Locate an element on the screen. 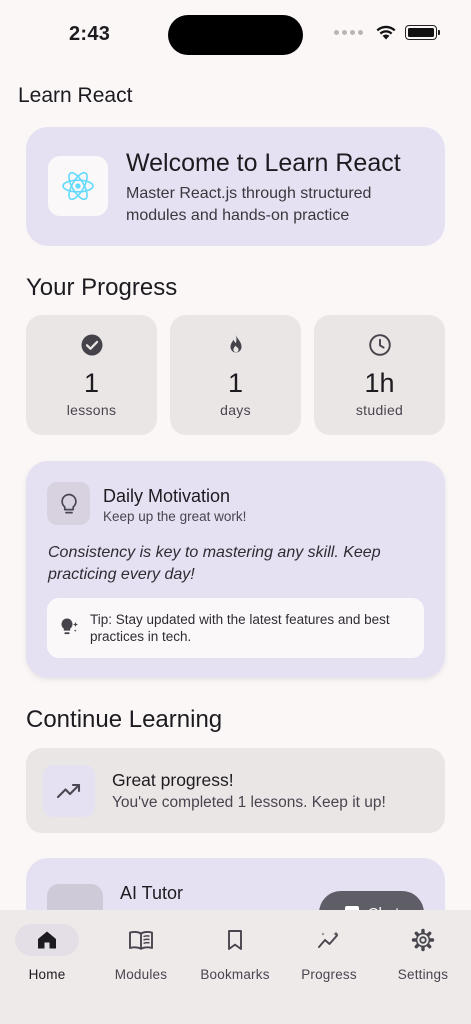 The image size is (471, 1024). check-circle-icon is located at coordinates (91, 345).